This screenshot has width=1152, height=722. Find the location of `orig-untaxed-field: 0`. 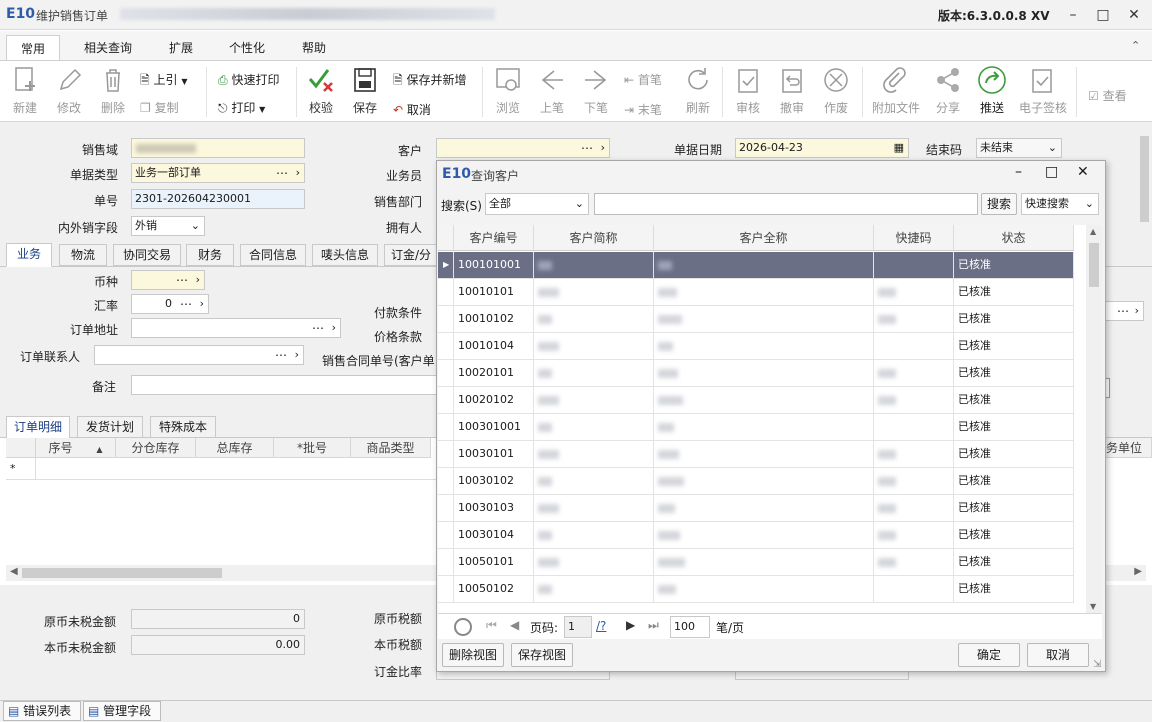

orig-untaxed-field: 0 is located at coordinates (218, 619).